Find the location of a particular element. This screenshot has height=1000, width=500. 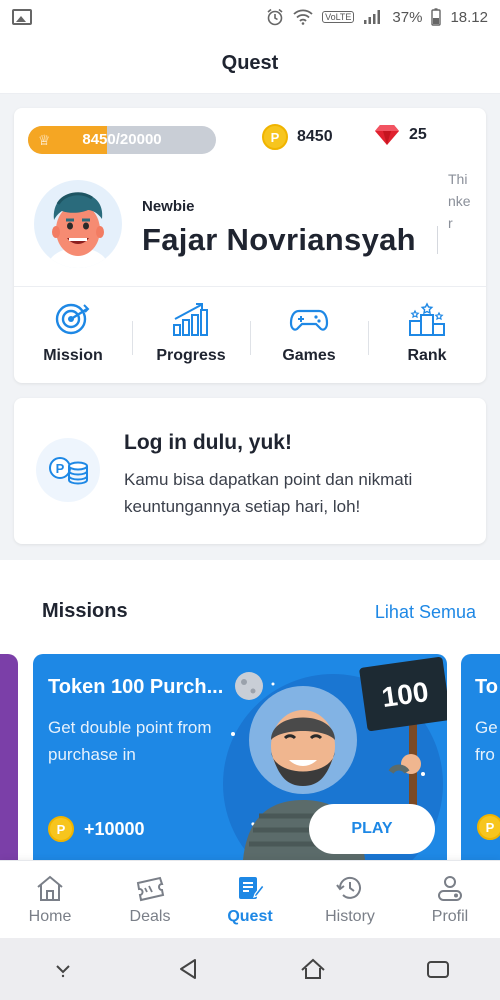

back-icon is located at coordinates (188, 969).